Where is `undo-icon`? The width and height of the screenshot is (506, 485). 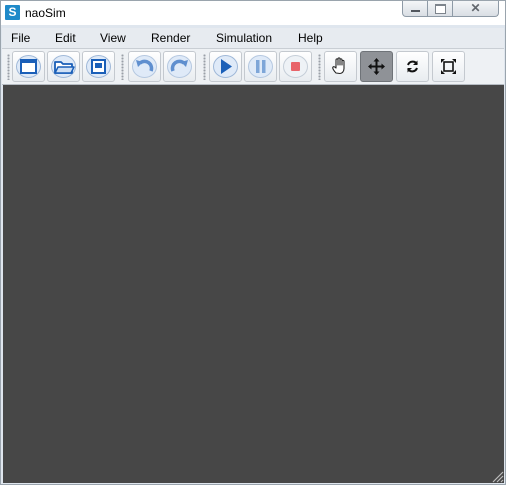 undo-icon is located at coordinates (144, 66).